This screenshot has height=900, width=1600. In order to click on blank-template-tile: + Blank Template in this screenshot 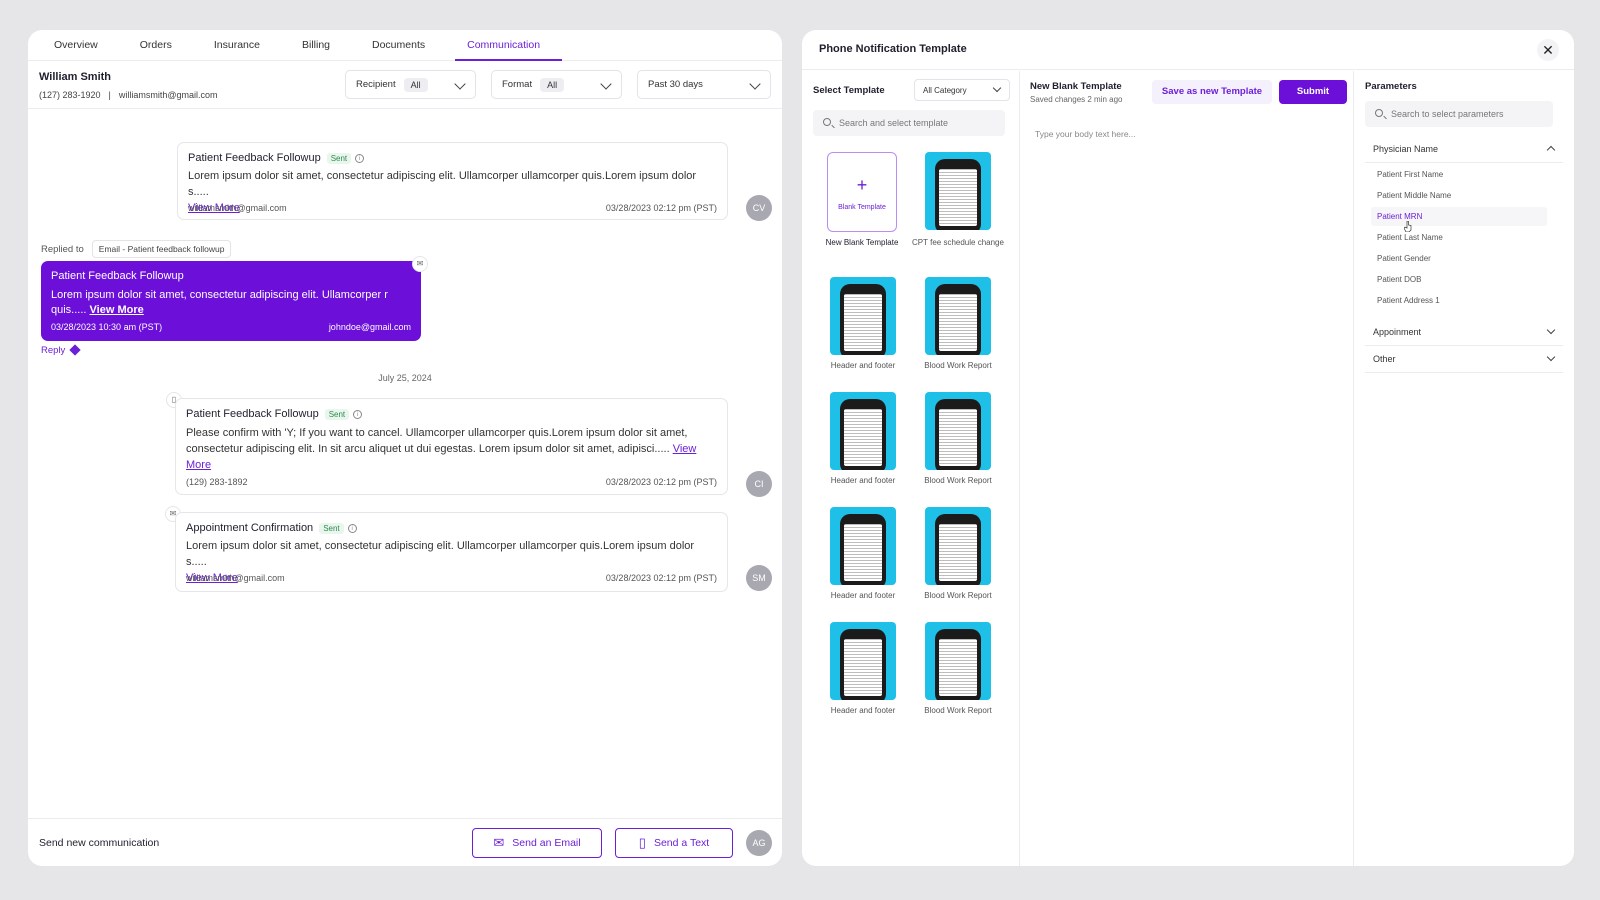, I will do `click(862, 192)`.